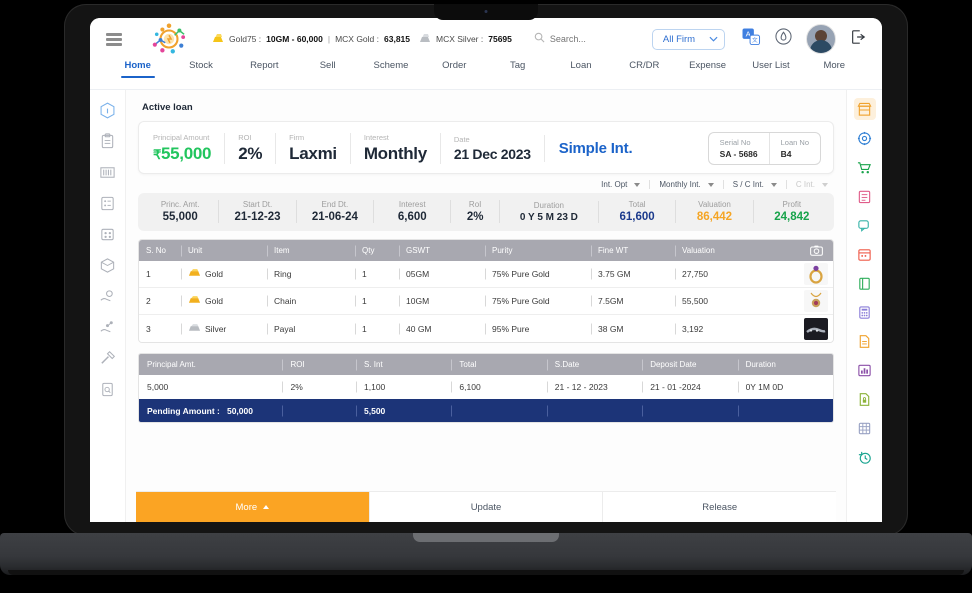 The height and width of the screenshot is (593, 972). Describe the element at coordinates (442, 274) in the screenshot. I see `cell-gswt: 05GM` at that location.